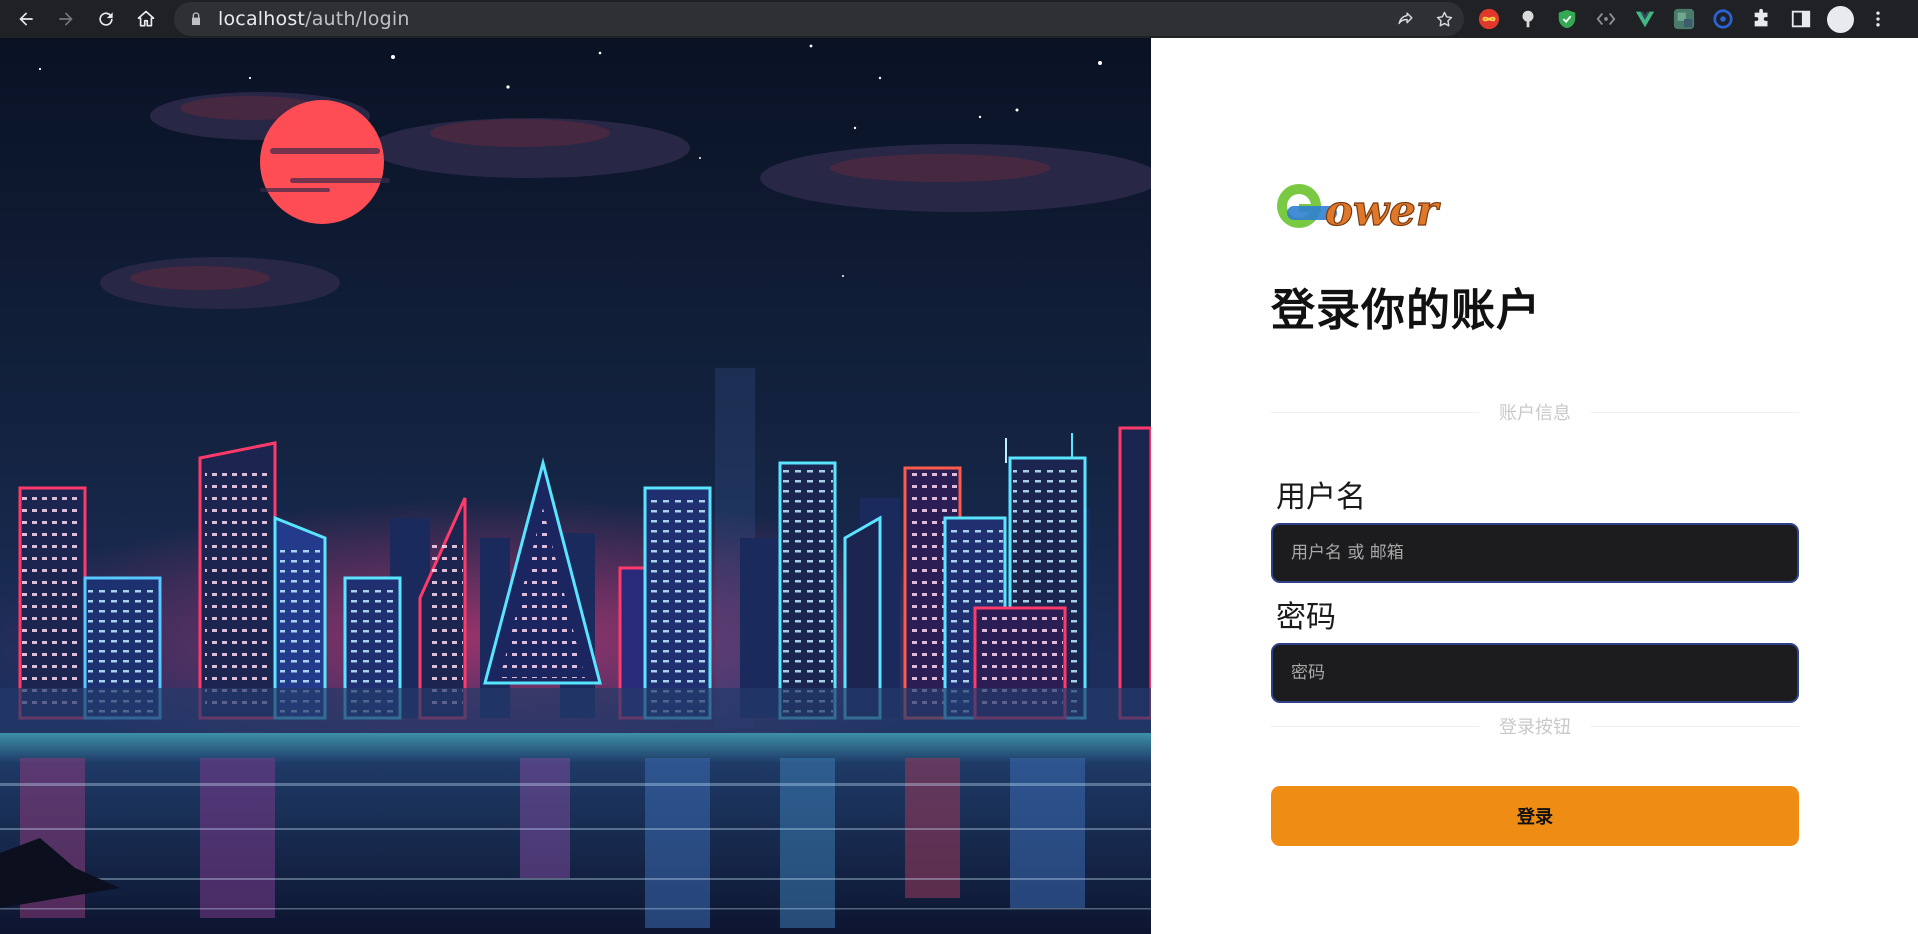 The height and width of the screenshot is (934, 1918). Describe the element at coordinates (262, 19) in the screenshot. I see `url-host: localhost` at that location.